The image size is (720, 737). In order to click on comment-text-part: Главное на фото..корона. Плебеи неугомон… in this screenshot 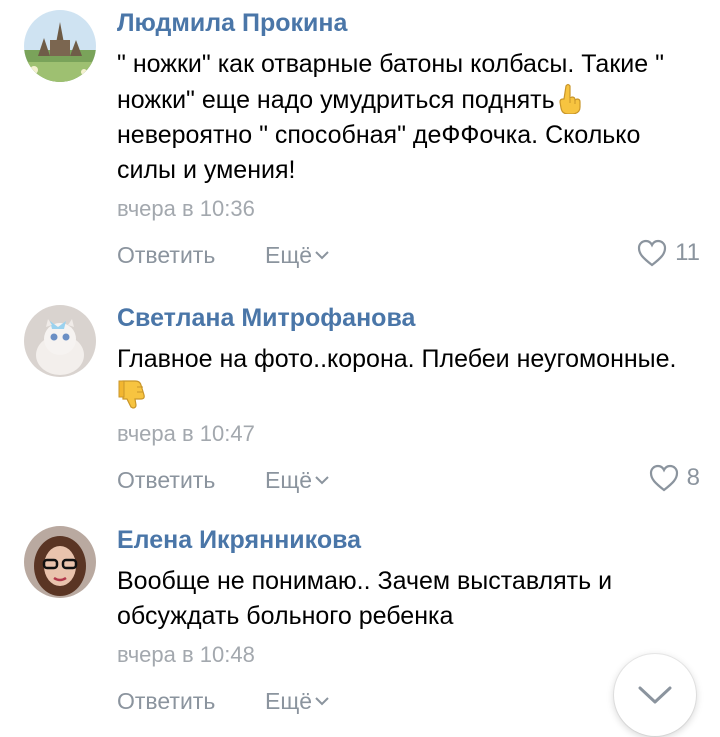, I will do `click(397, 359)`.